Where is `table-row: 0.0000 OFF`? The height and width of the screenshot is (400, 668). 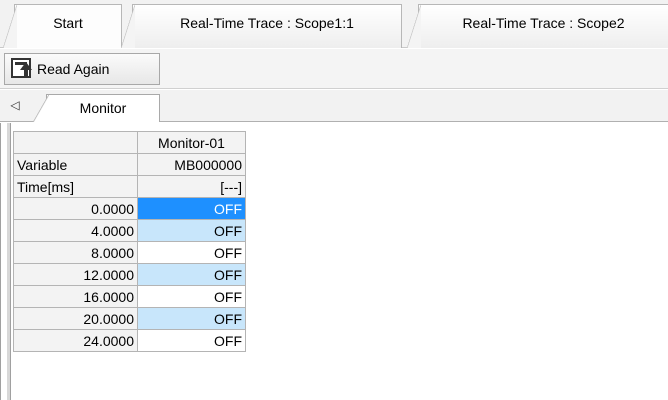
table-row: 0.0000 OFF is located at coordinates (129, 208).